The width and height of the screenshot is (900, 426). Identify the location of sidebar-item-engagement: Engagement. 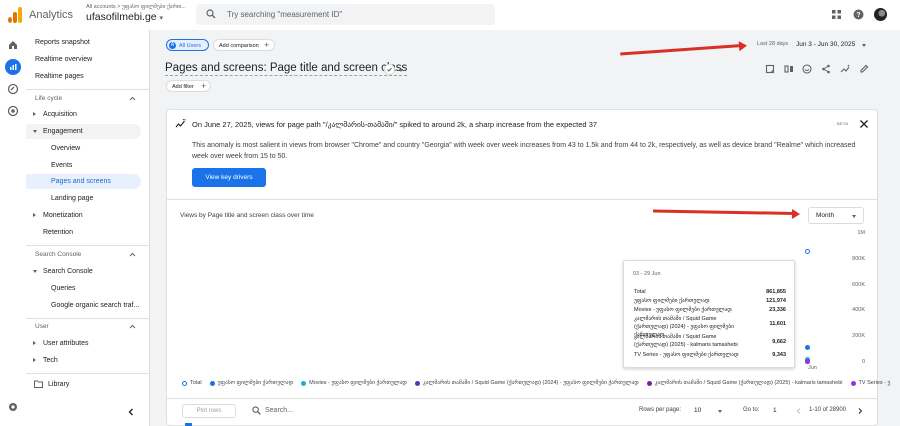
(83, 131).